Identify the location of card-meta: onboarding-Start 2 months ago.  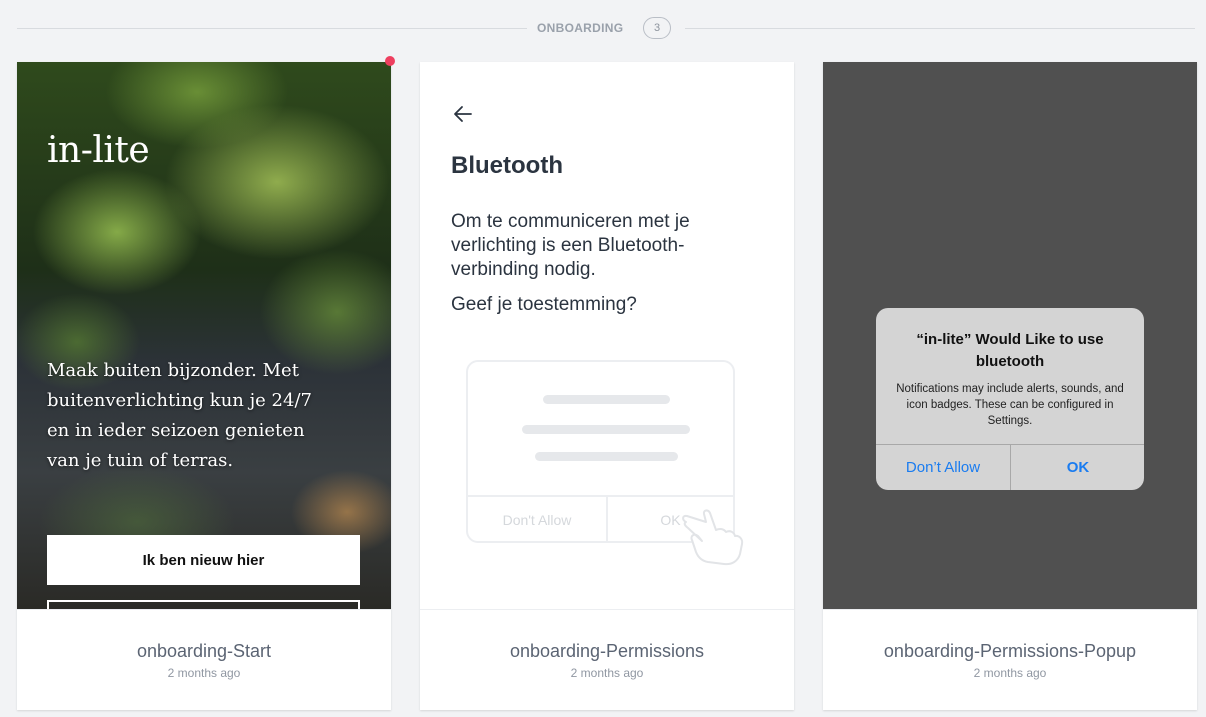
(204, 659).